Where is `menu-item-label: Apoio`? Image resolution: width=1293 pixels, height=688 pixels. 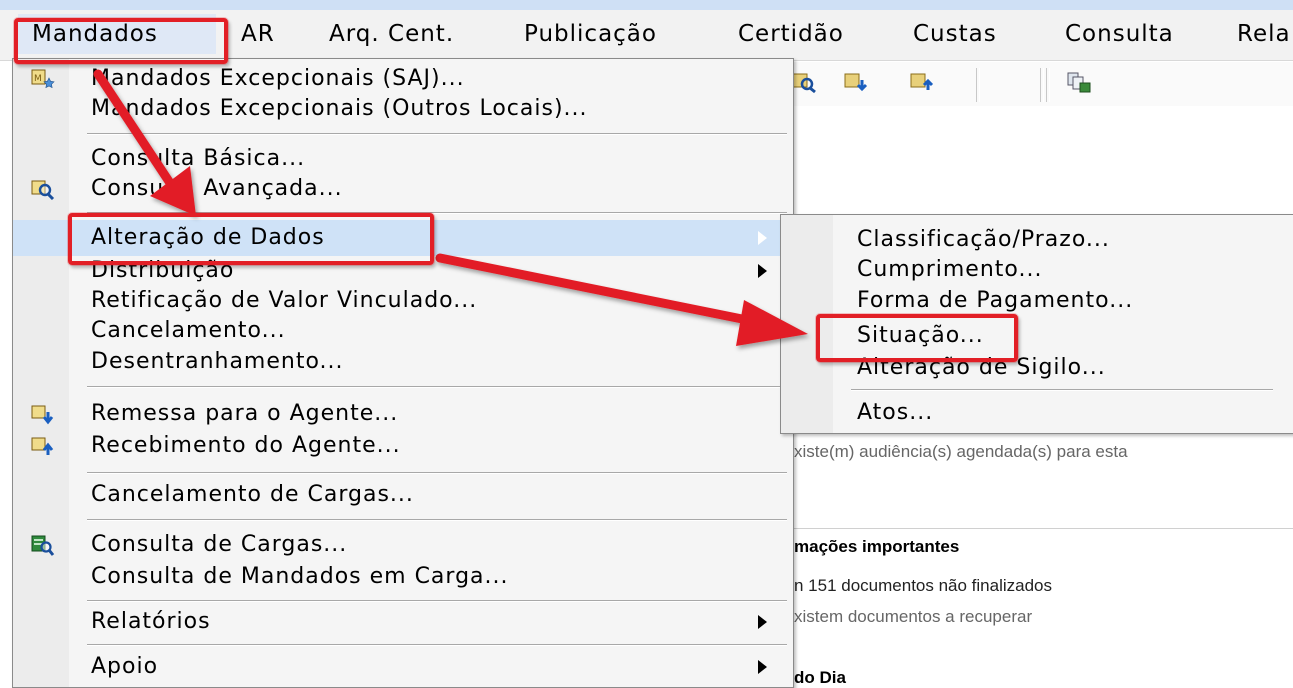
menu-item-label: Apoio is located at coordinates (125, 666).